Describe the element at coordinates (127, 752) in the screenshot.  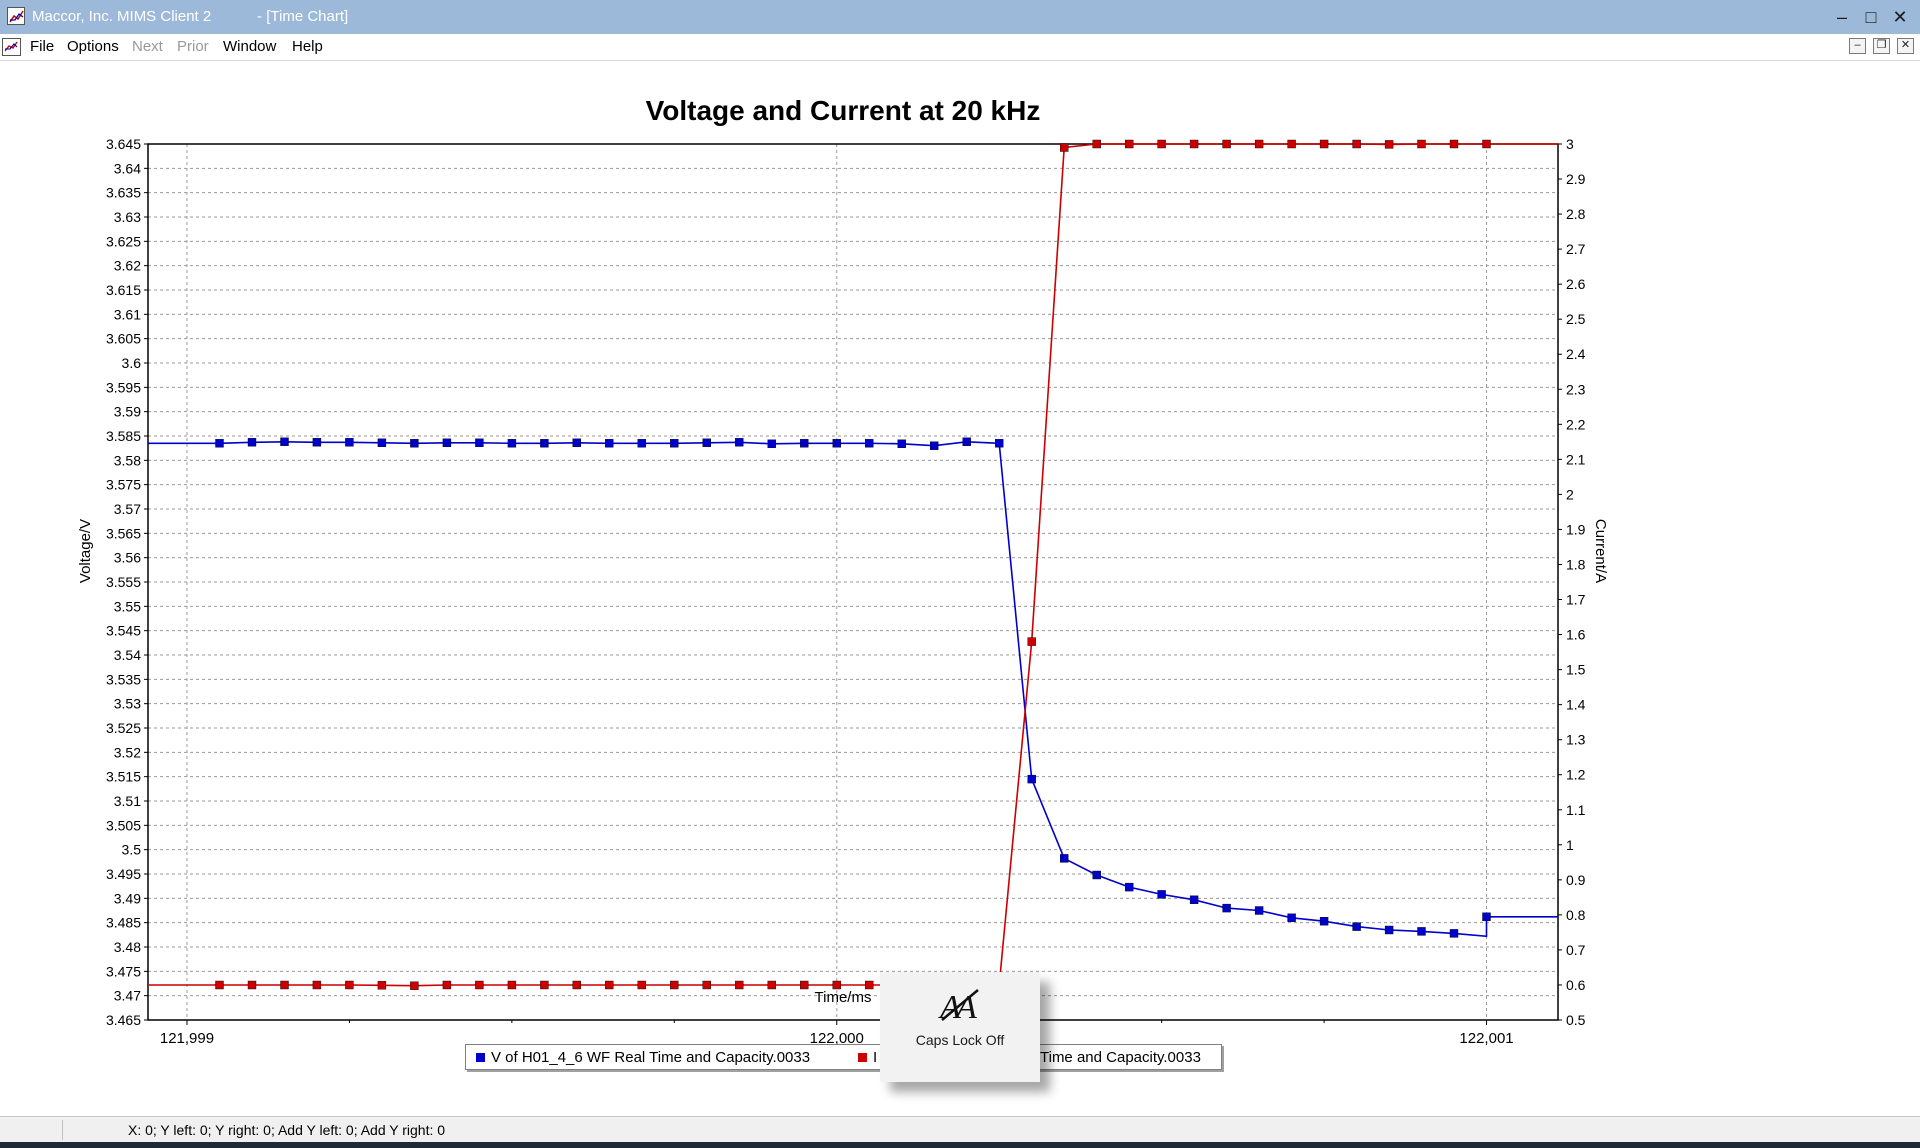
I see `y-left-tick-label: 3.52` at that location.